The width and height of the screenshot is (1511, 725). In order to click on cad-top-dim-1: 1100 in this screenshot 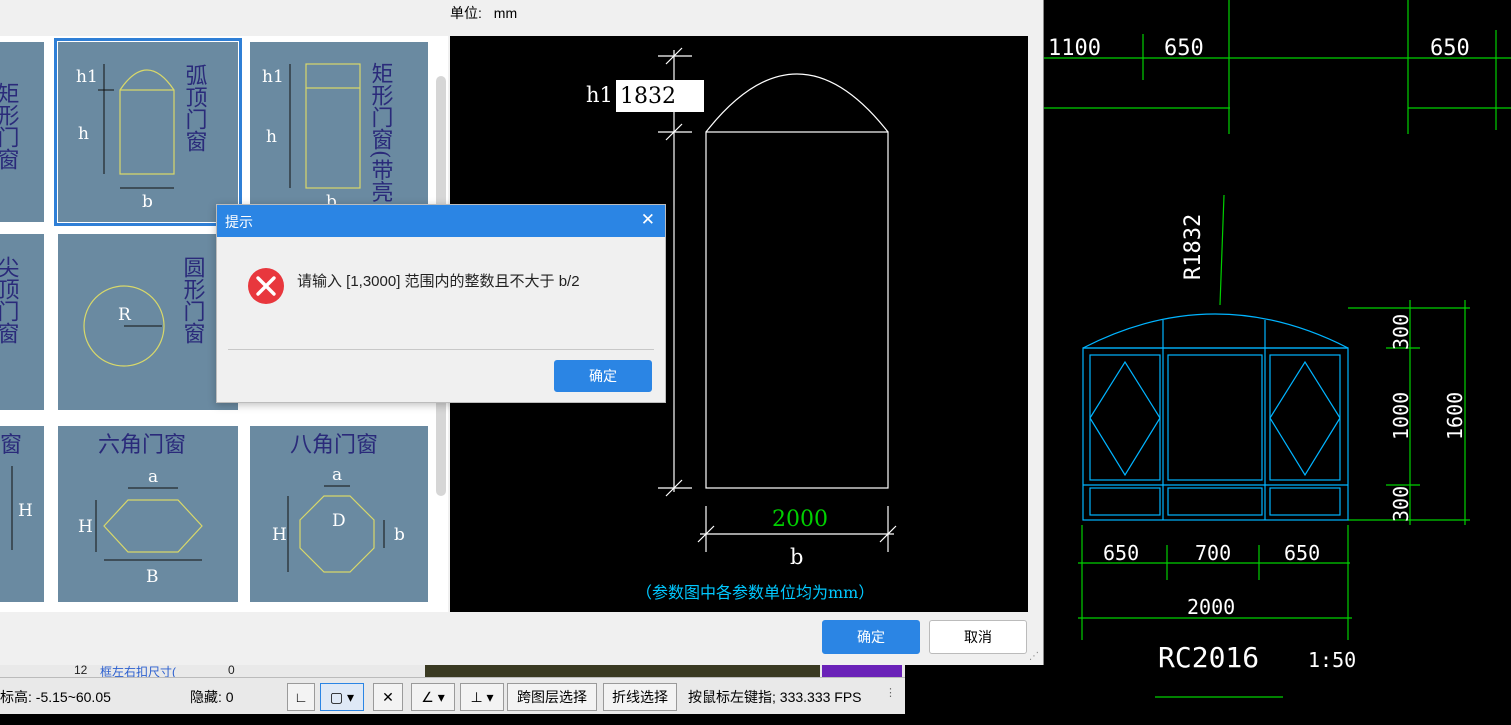, I will do `click(1074, 48)`.